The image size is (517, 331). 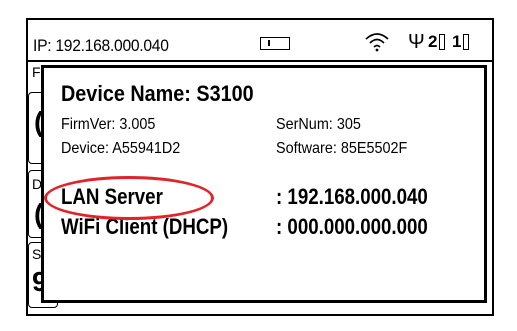 What do you see at coordinates (112, 196) in the screenshot?
I see `lan-server-label: LAN Server` at bounding box center [112, 196].